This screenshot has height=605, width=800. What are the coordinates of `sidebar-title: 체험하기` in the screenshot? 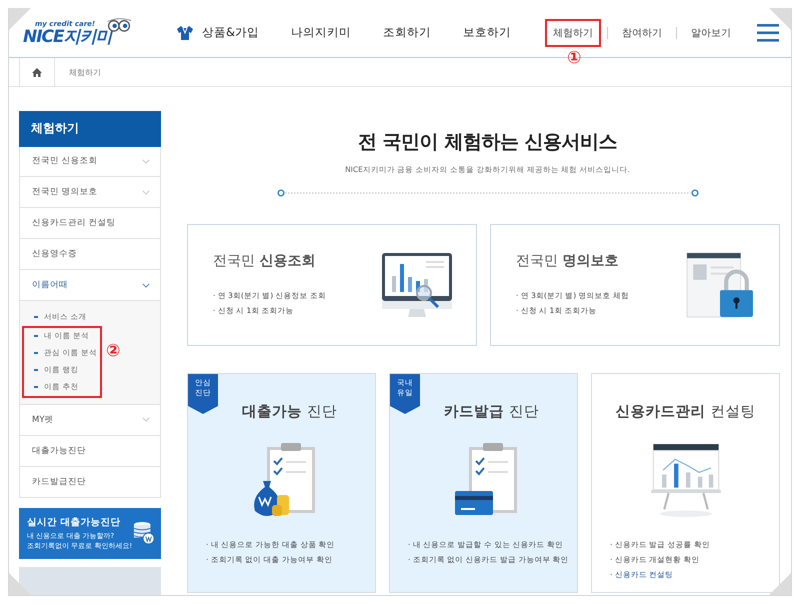 It's located at (90, 128).